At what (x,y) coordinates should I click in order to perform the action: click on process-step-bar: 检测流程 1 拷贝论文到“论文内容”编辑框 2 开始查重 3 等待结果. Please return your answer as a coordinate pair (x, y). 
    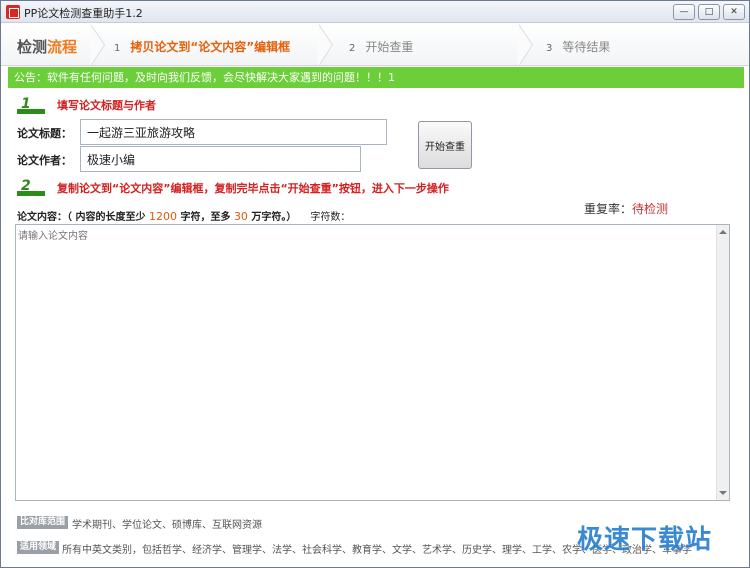
    Looking at the image, I should click on (375, 45).